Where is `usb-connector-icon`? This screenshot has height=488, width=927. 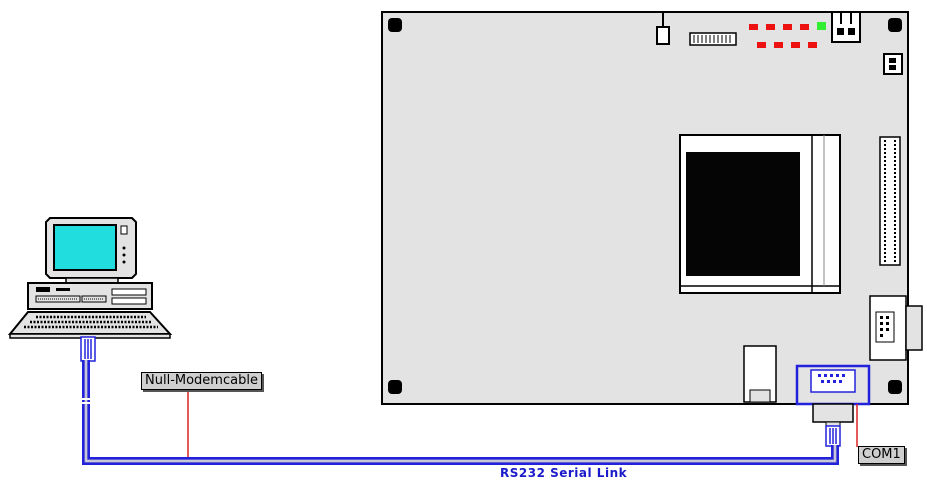
usb-connector-icon is located at coordinates (760, 374).